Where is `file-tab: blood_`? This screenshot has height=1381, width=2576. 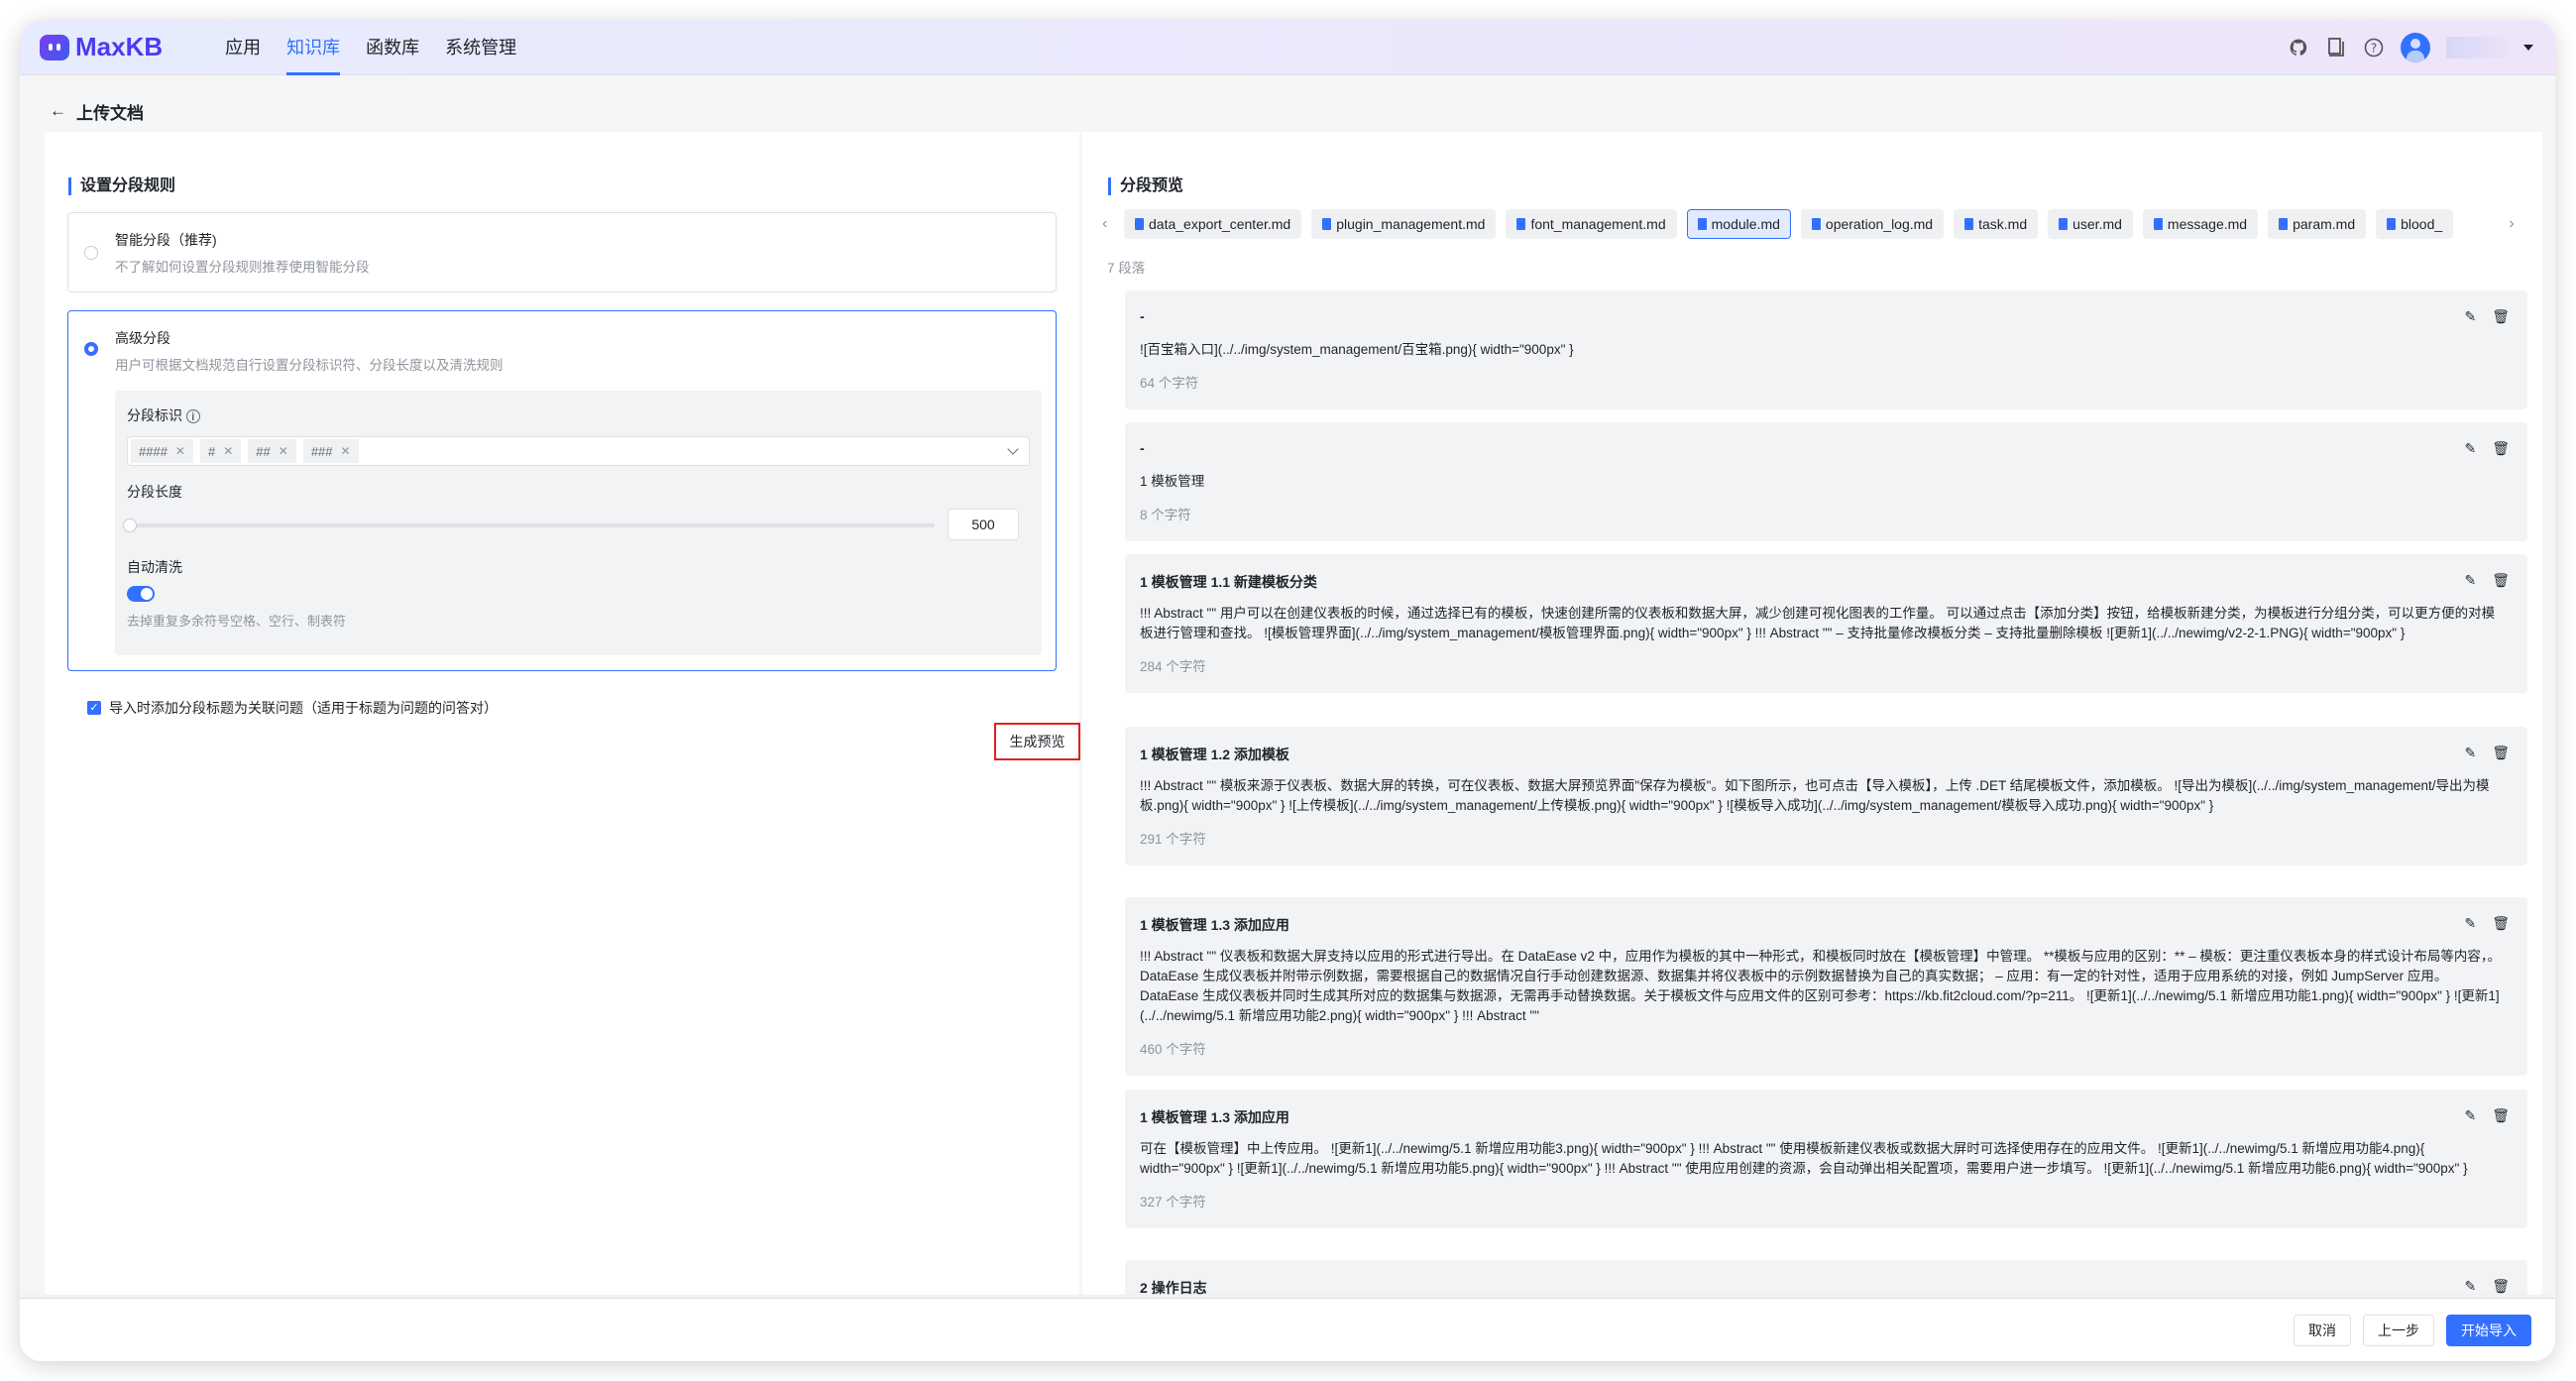 file-tab: blood_ is located at coordinates (2415, 224).